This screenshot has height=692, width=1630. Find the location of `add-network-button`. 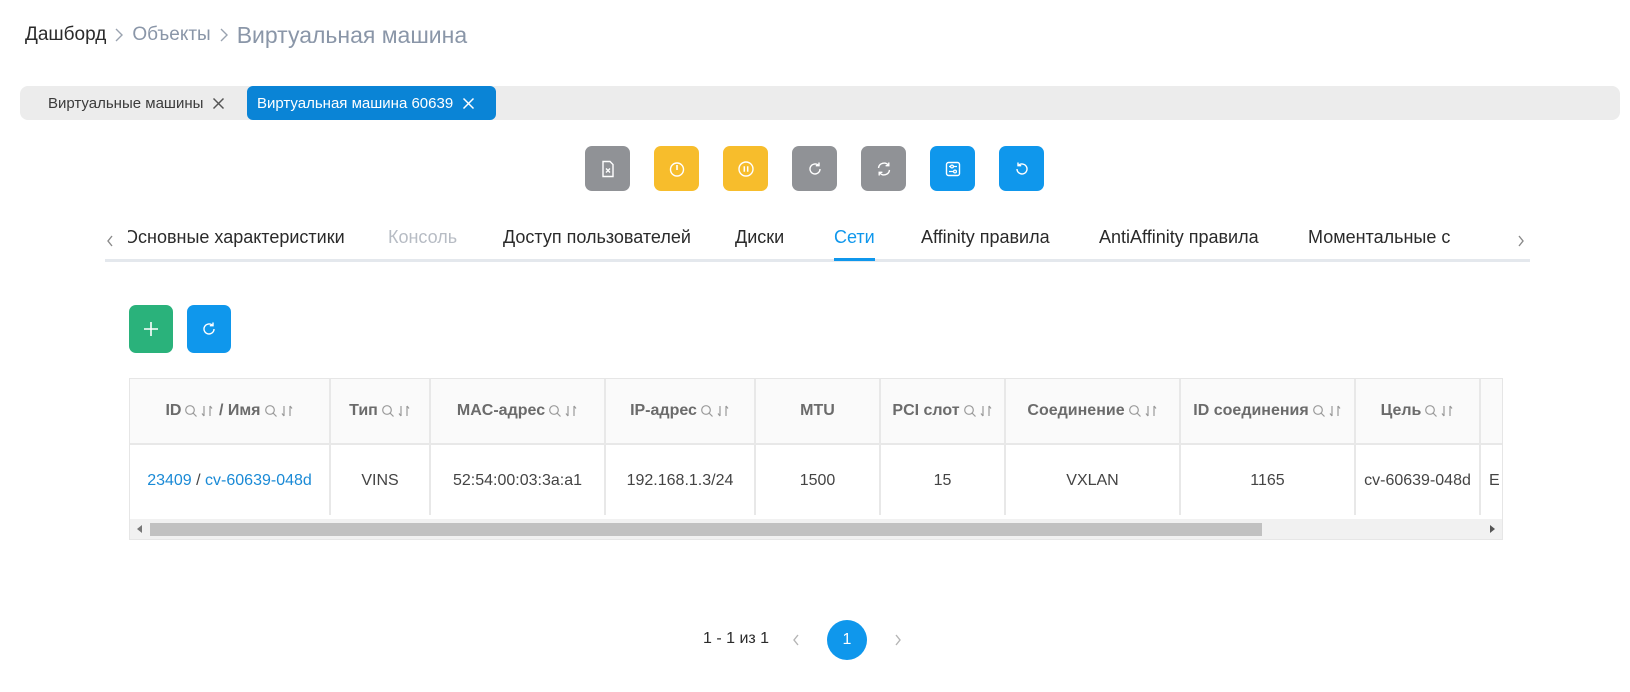

add-network-button is located at coordinates (151, 329).